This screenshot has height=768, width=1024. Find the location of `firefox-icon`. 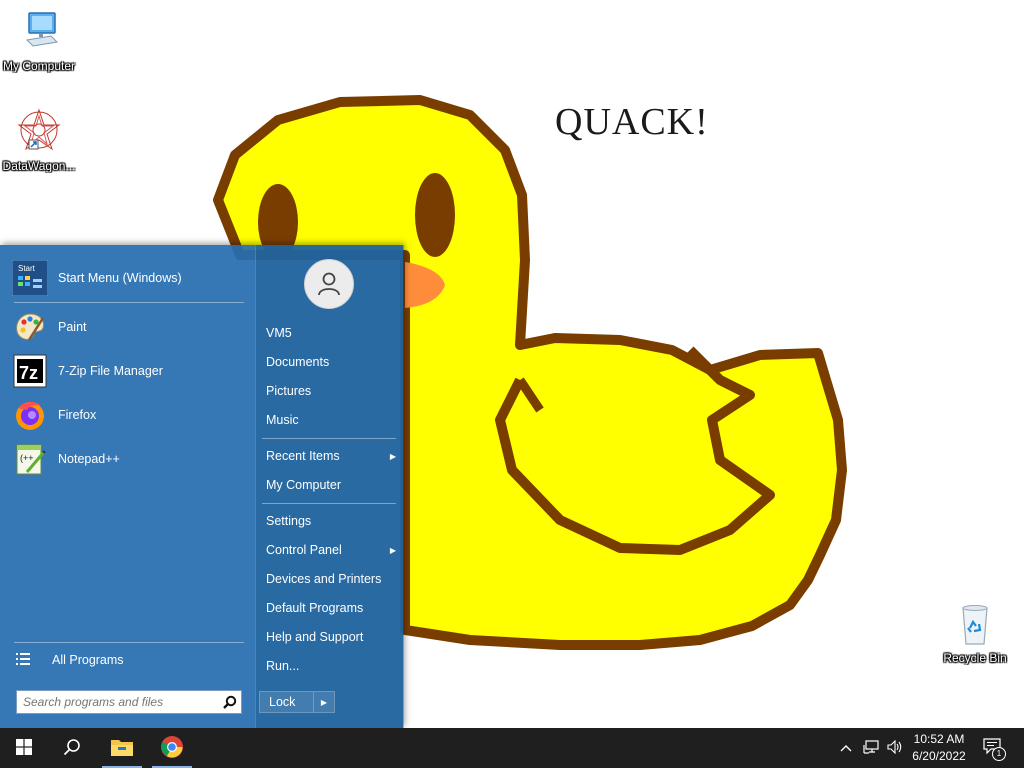

firefox-icon is located at coordinates (30, 415).